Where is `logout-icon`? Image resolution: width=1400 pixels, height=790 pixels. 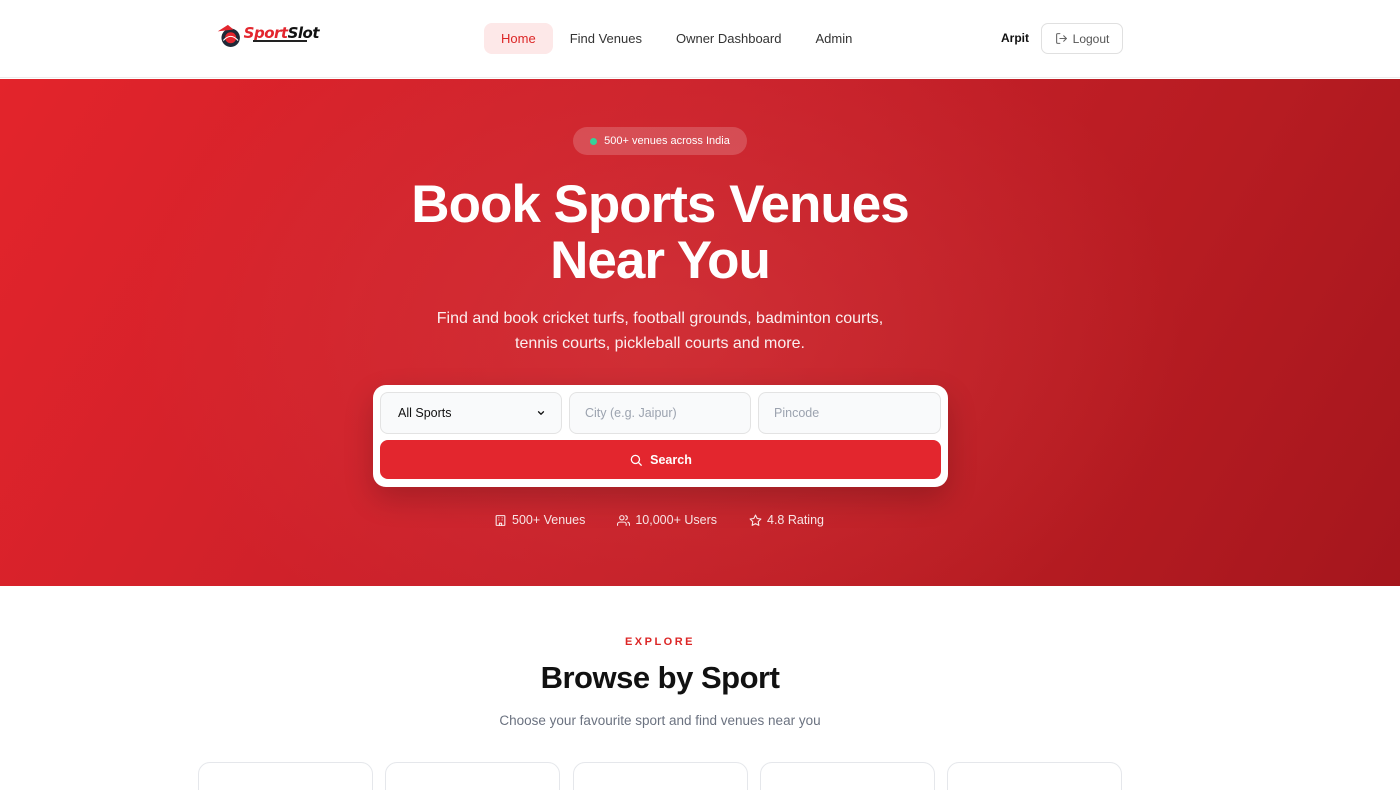
logout-icon is located at coordinates (1061, 38).